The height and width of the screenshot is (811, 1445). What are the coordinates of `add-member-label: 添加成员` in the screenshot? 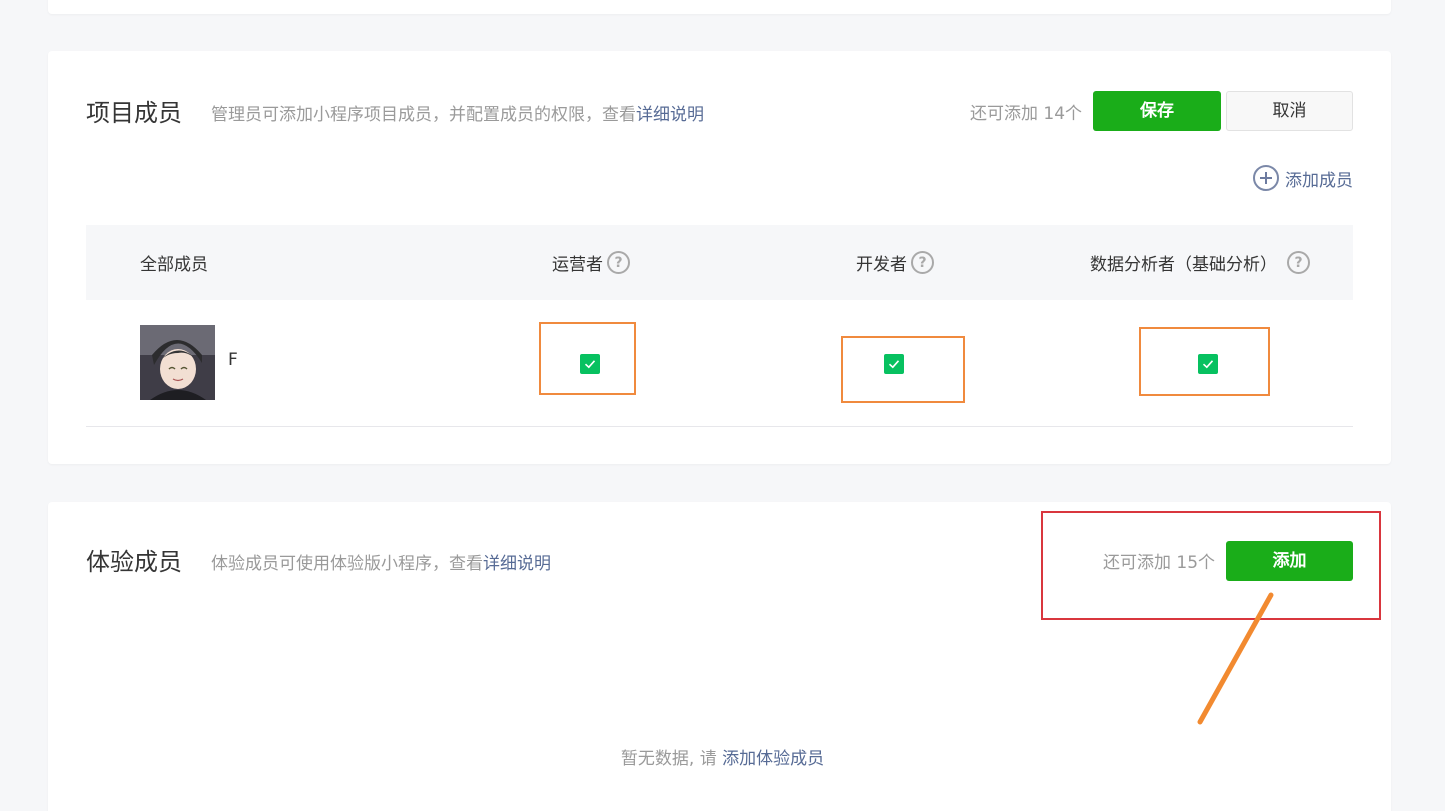 It's located at (1319, 180).